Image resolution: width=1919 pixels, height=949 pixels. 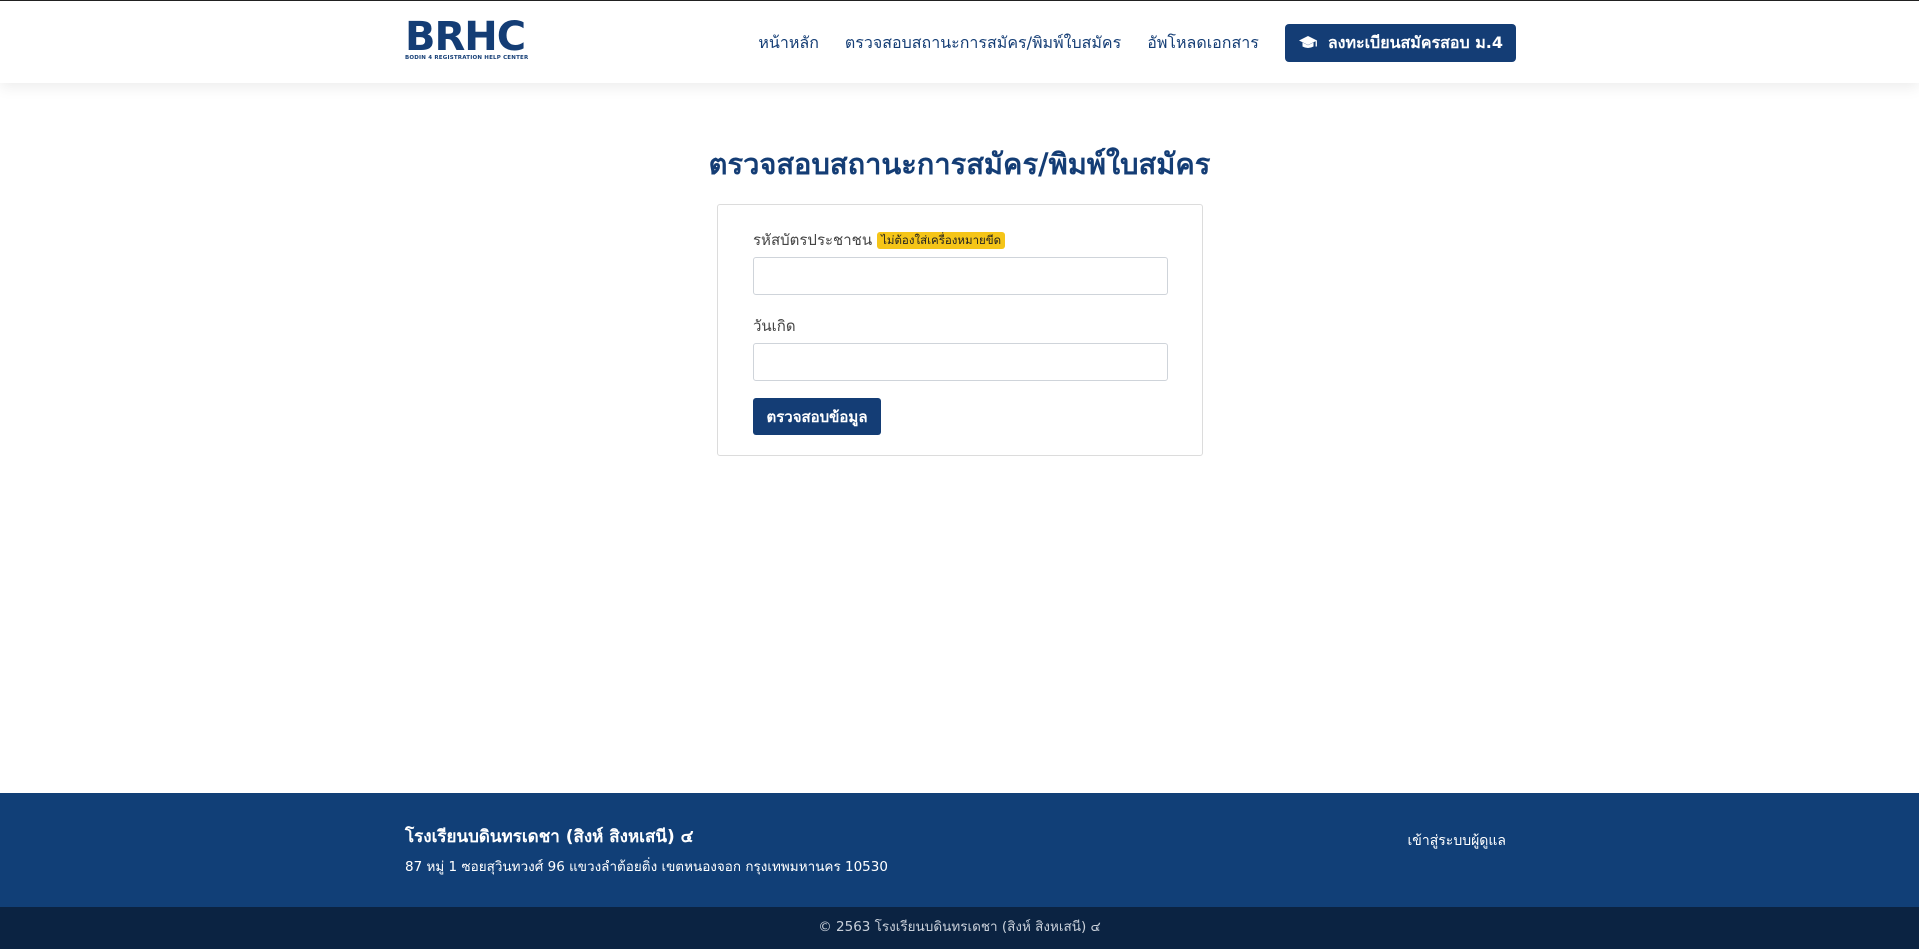 I want to click on logo-text: BRHC, so click(x=465, y=37).